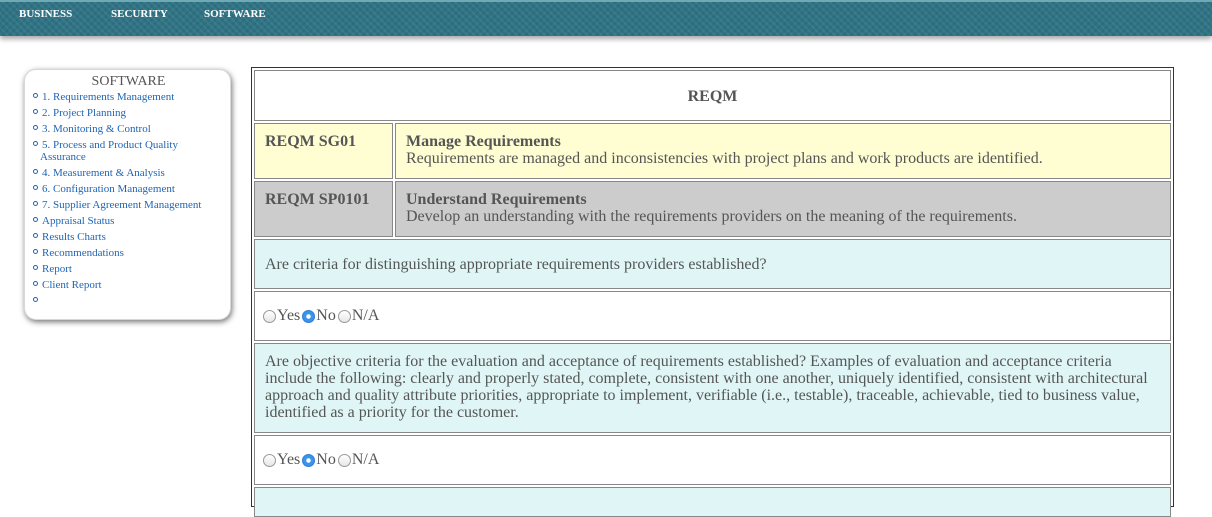 The width and height of the screenshot is (1212, 517). What do you see at coordinates (712, 95) in the screenshot?
I see `section-header: REQM` at bounding box center [712, 95].